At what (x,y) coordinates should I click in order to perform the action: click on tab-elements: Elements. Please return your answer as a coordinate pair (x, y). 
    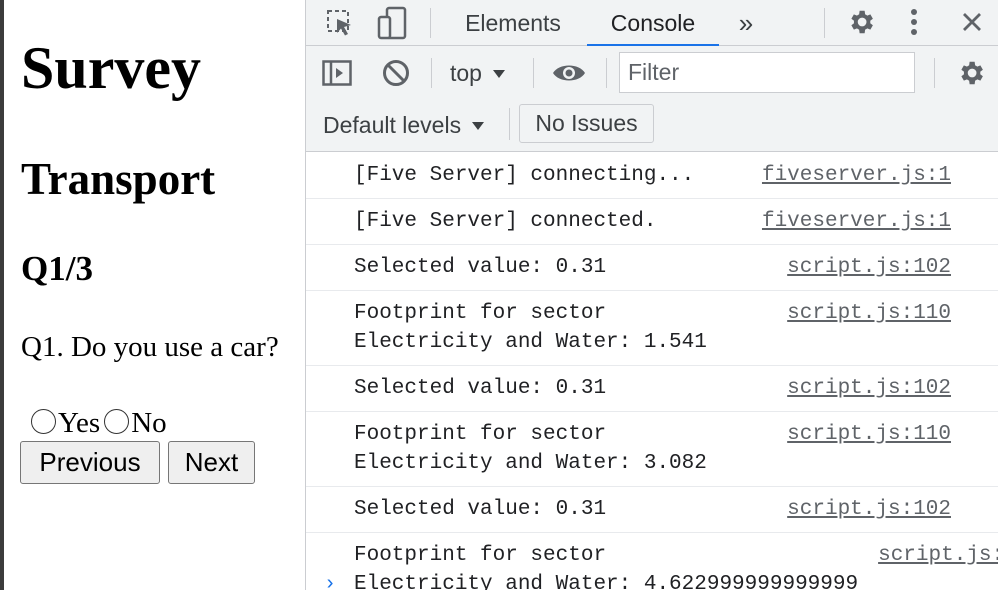
    Looking at the image, I should click on (513, 23).